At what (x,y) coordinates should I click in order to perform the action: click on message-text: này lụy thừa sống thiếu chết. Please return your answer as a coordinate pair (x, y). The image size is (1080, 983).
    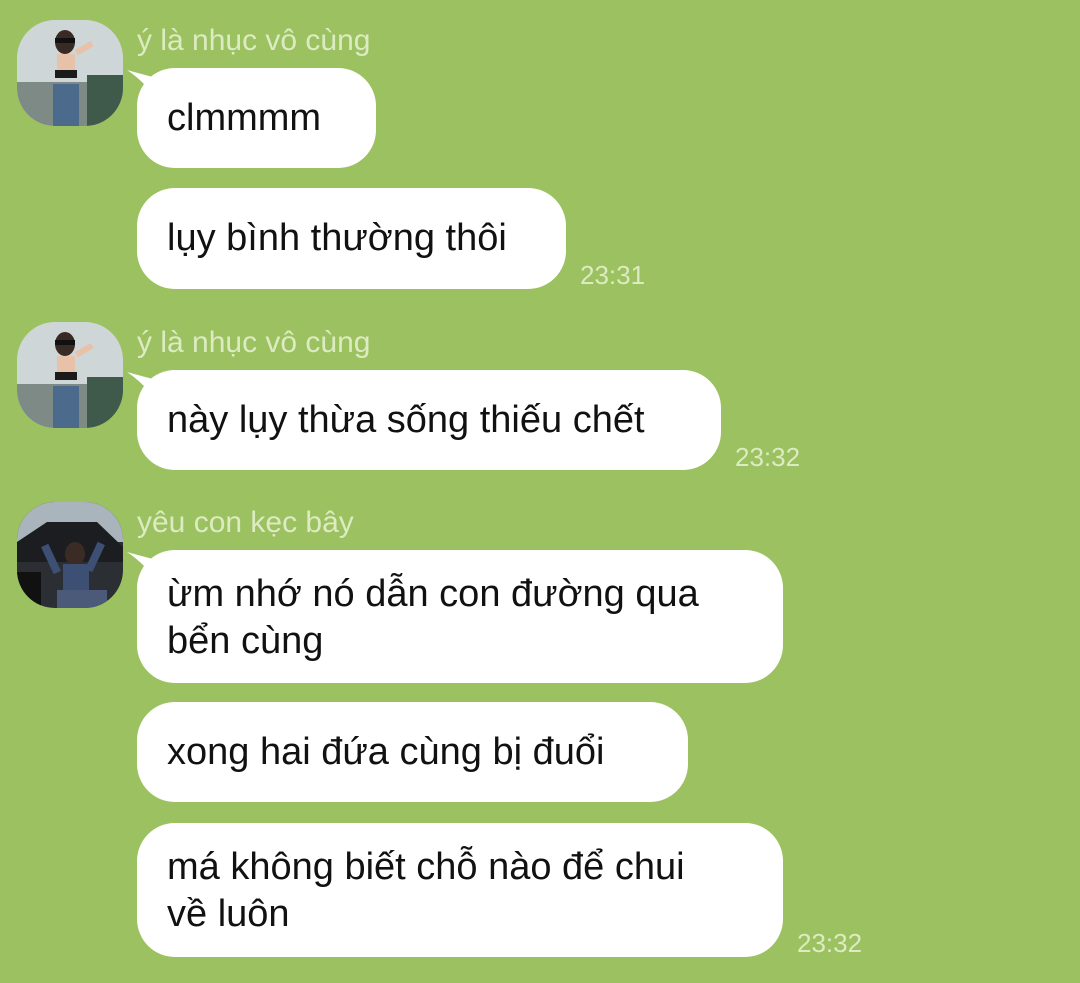
    Looking at the image, I should click on (406, 419).